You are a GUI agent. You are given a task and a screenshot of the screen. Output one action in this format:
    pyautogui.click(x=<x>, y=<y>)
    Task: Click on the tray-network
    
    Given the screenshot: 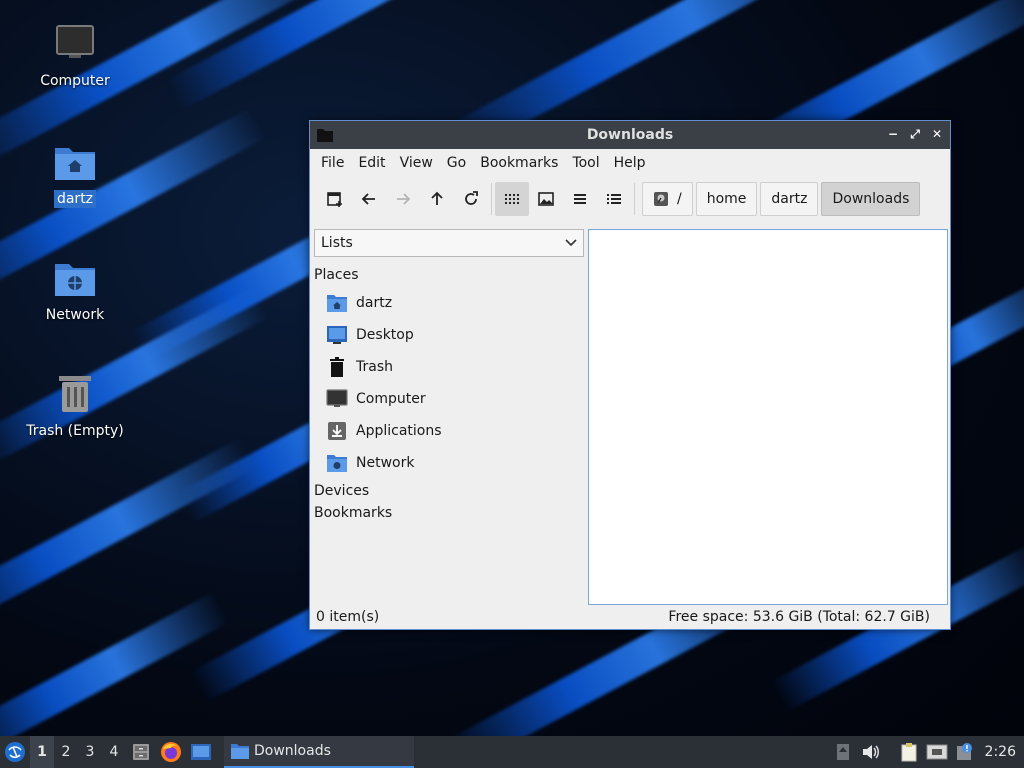 What is the action you would take?
    pyautogui.click(x=937, y=752)
    